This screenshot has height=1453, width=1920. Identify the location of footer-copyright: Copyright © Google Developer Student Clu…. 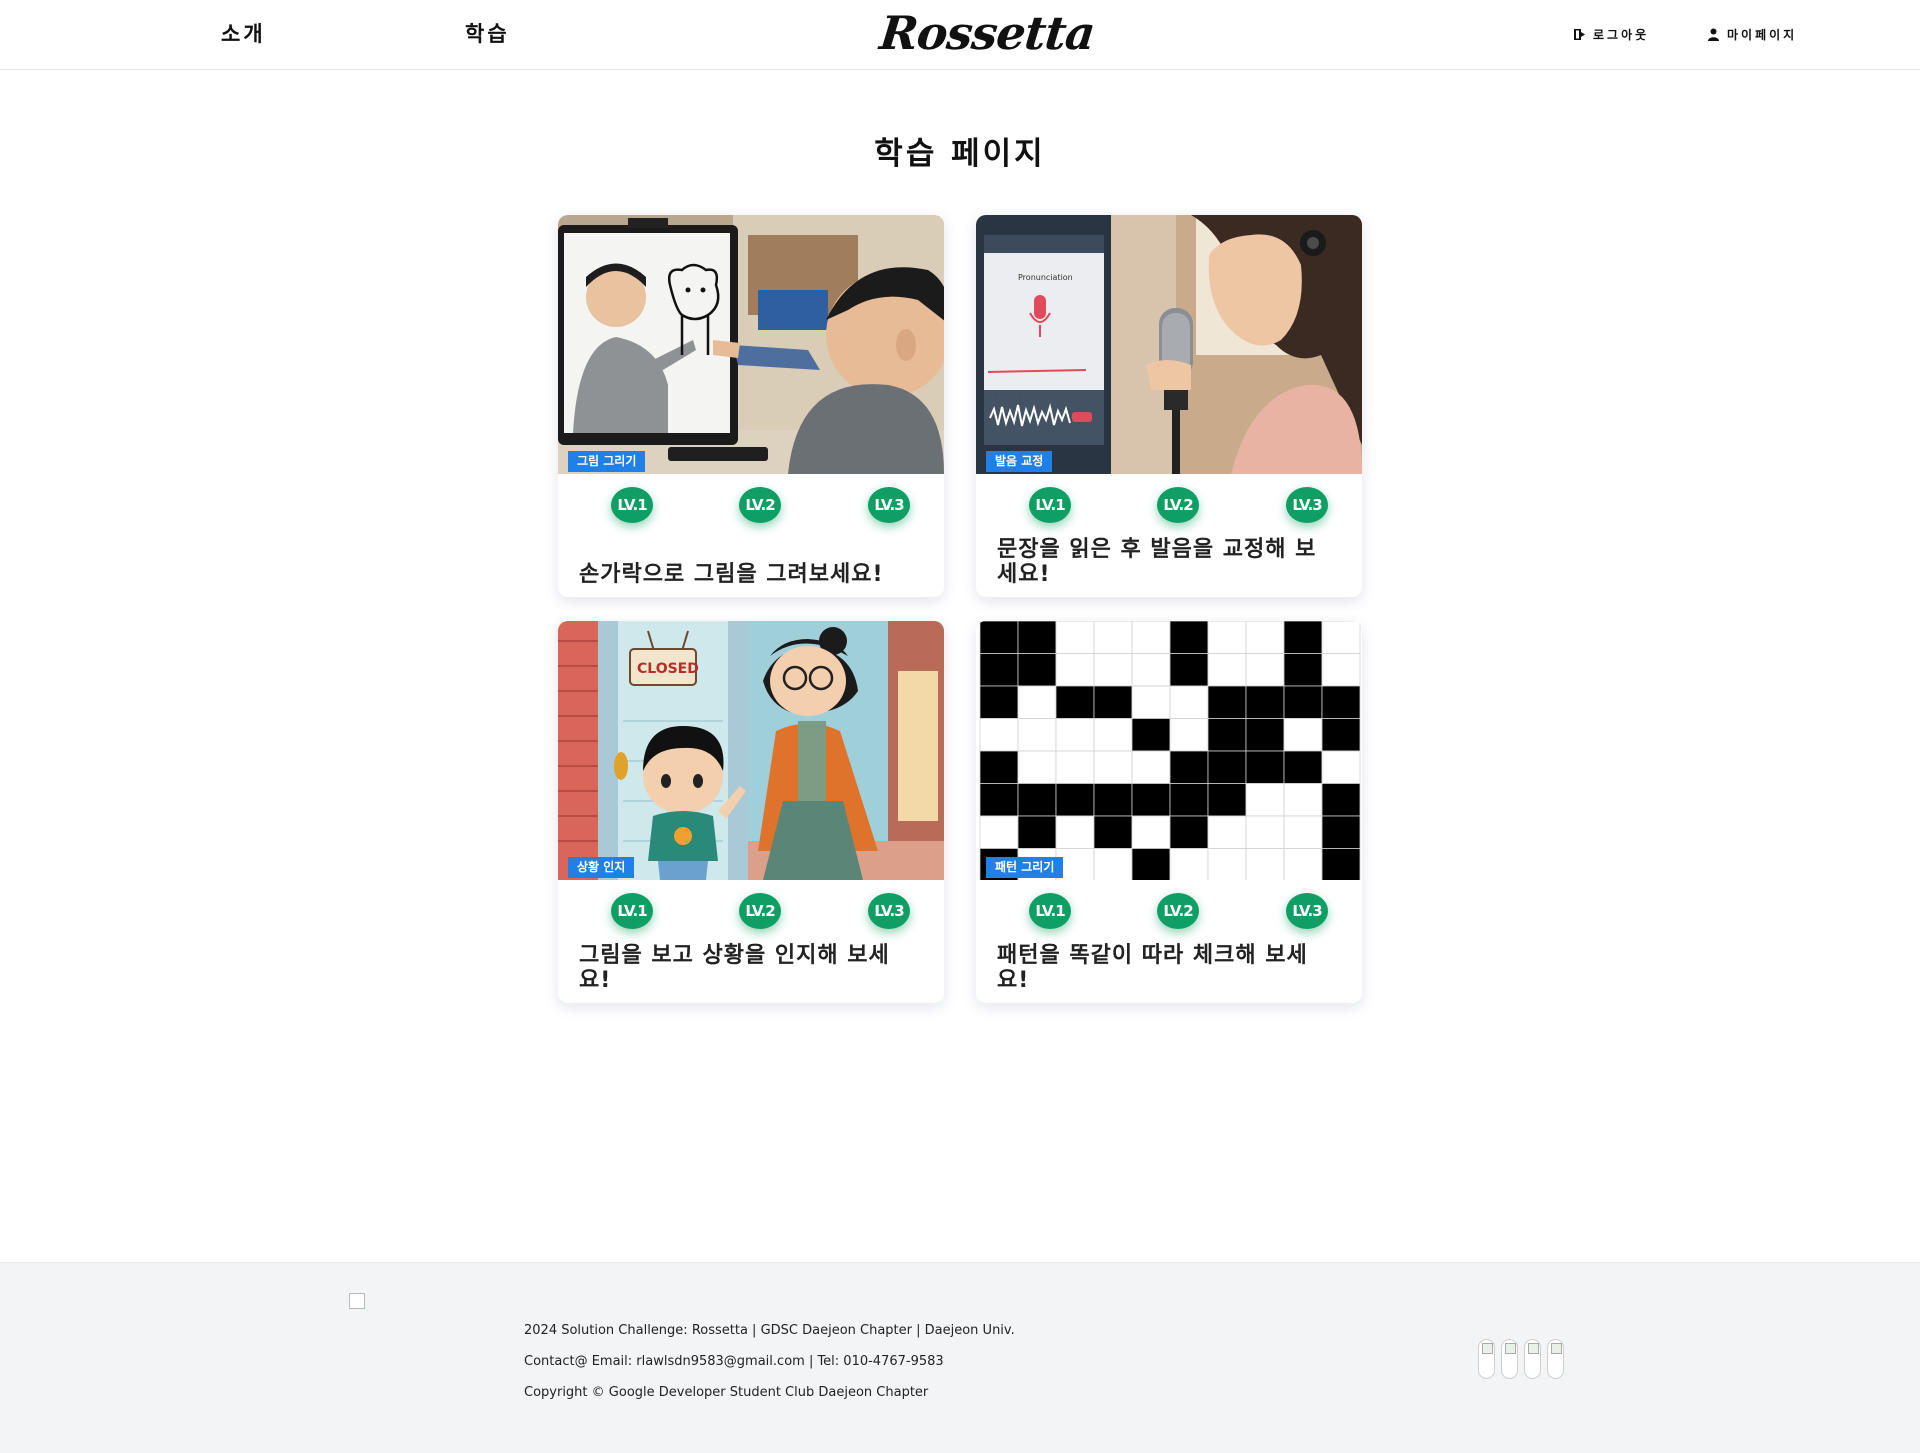
(726, 1392).